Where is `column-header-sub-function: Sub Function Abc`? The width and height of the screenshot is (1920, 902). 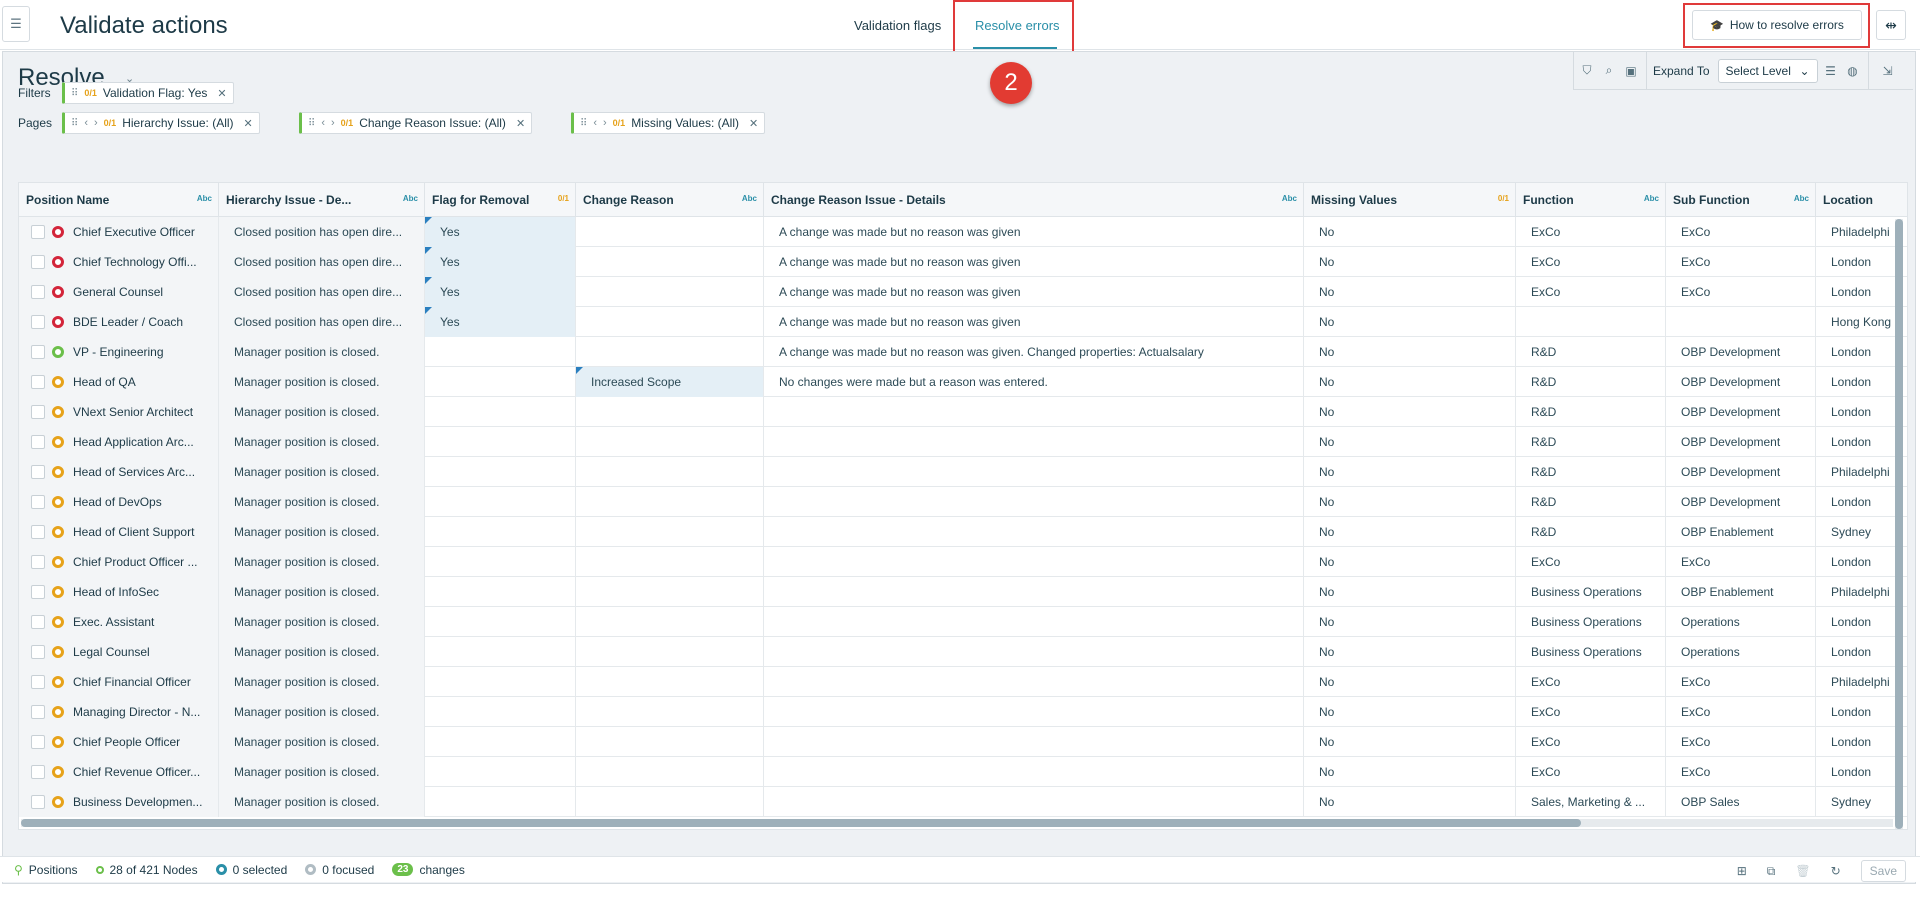
column-header-sub-function: Sub Function Abc is located at coordinates (1741, 200).